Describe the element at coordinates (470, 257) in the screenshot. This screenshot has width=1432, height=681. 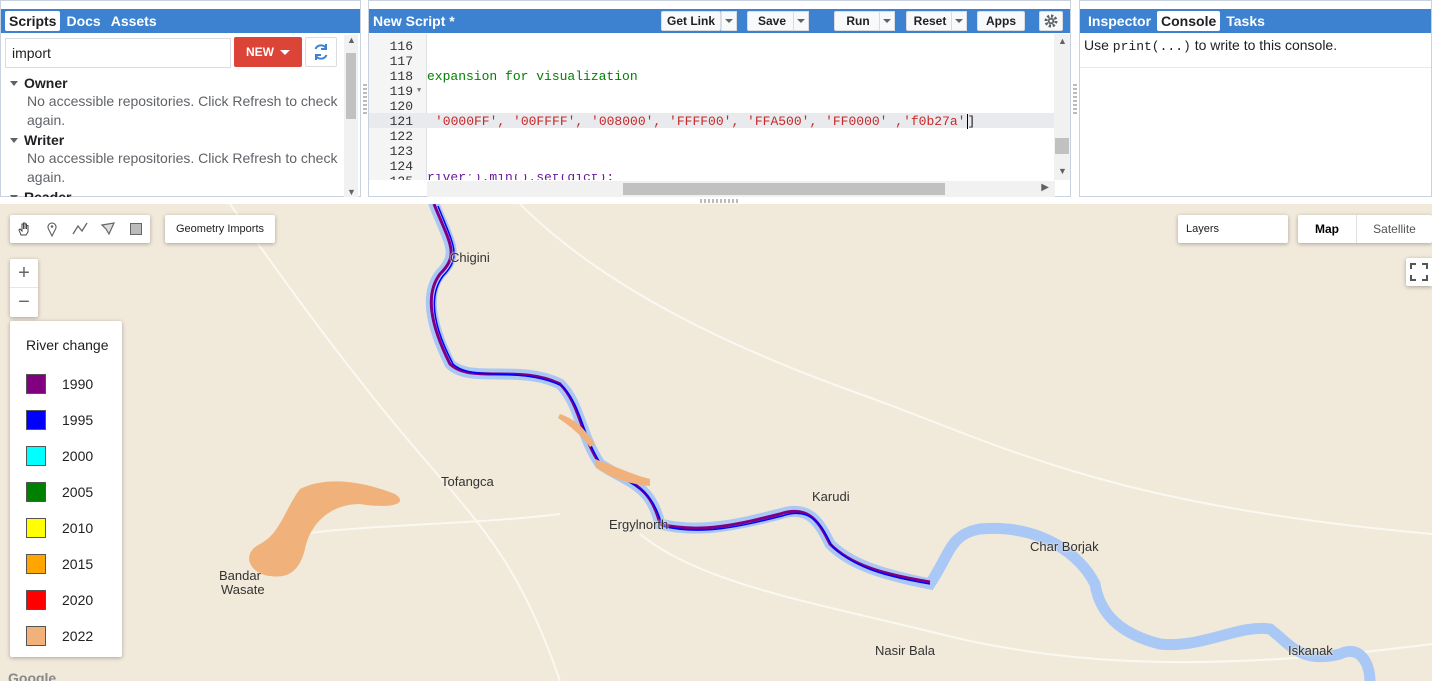
I see `place-label: Chigini` at that location.